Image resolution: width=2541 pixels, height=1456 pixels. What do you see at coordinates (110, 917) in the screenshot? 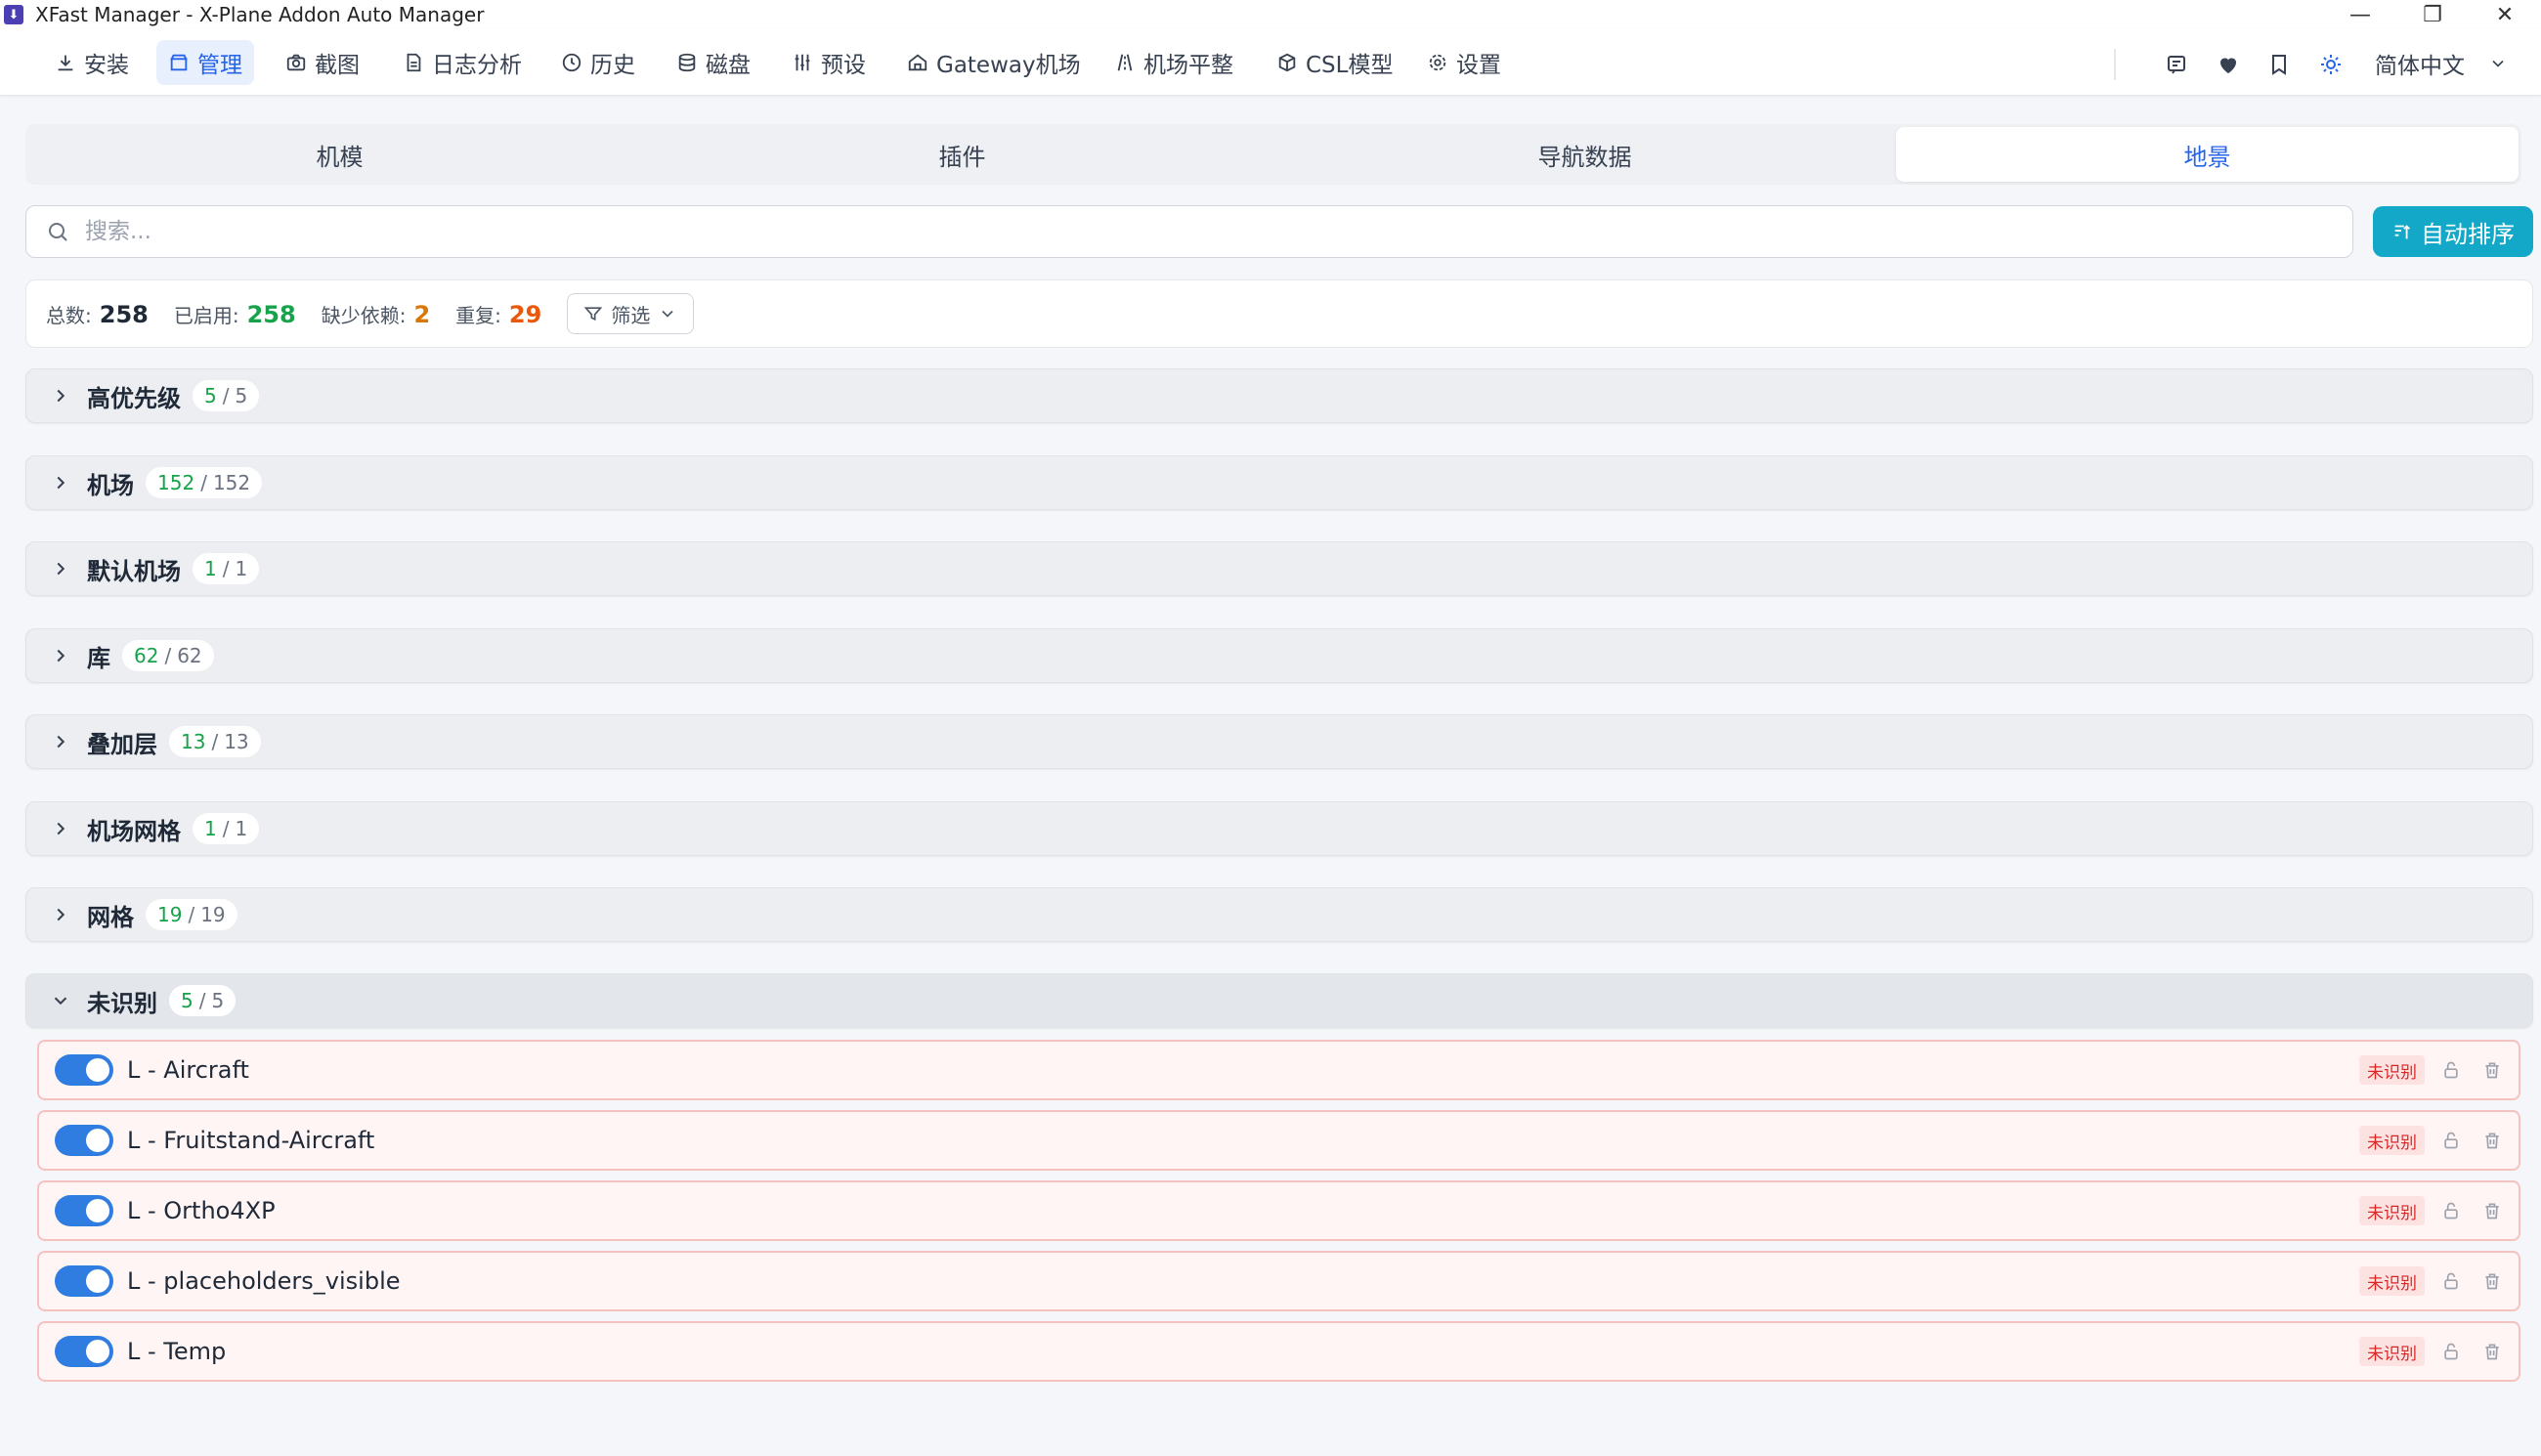
I see `group-name: 网格` at bounding box center [110, 917].